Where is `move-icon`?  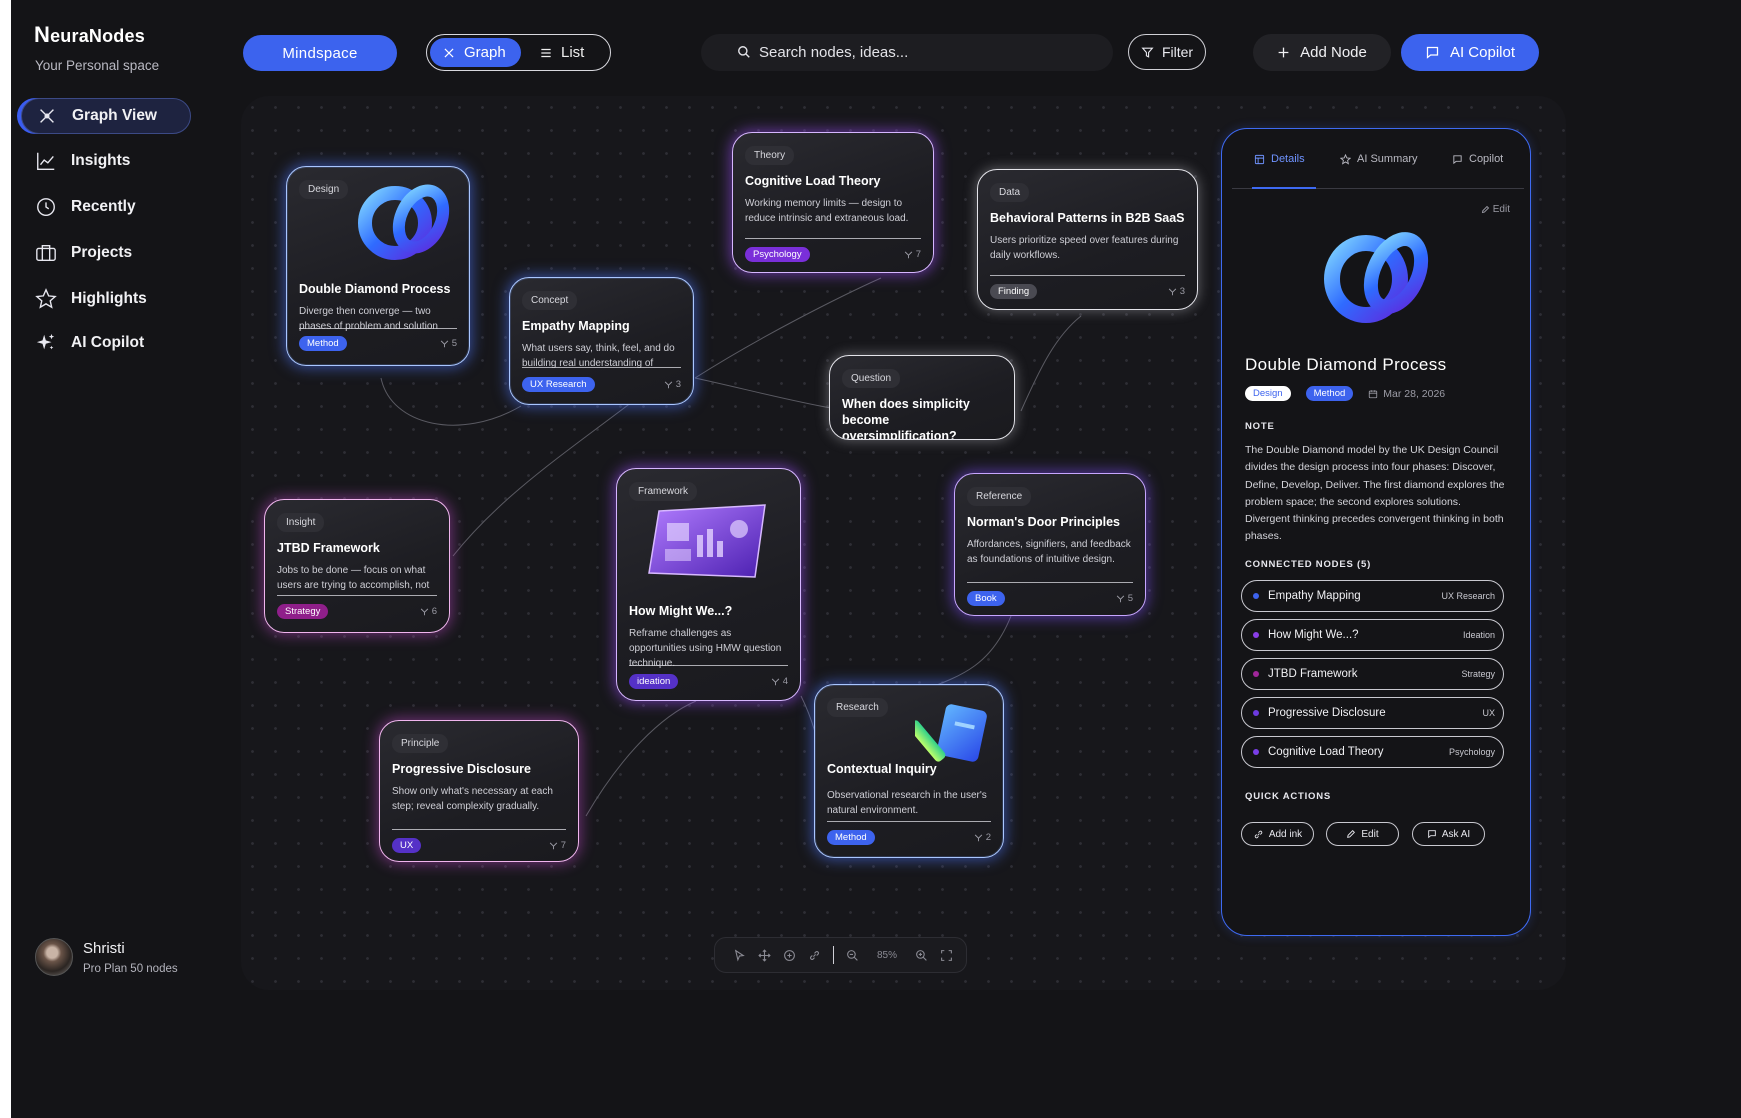 move-icon is located at coordinates (764, 955).